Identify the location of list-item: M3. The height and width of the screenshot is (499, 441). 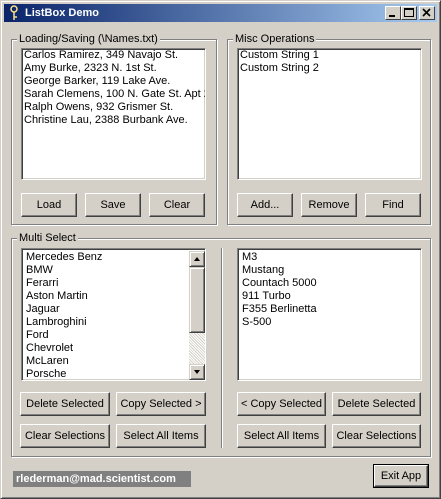
(329, 257).